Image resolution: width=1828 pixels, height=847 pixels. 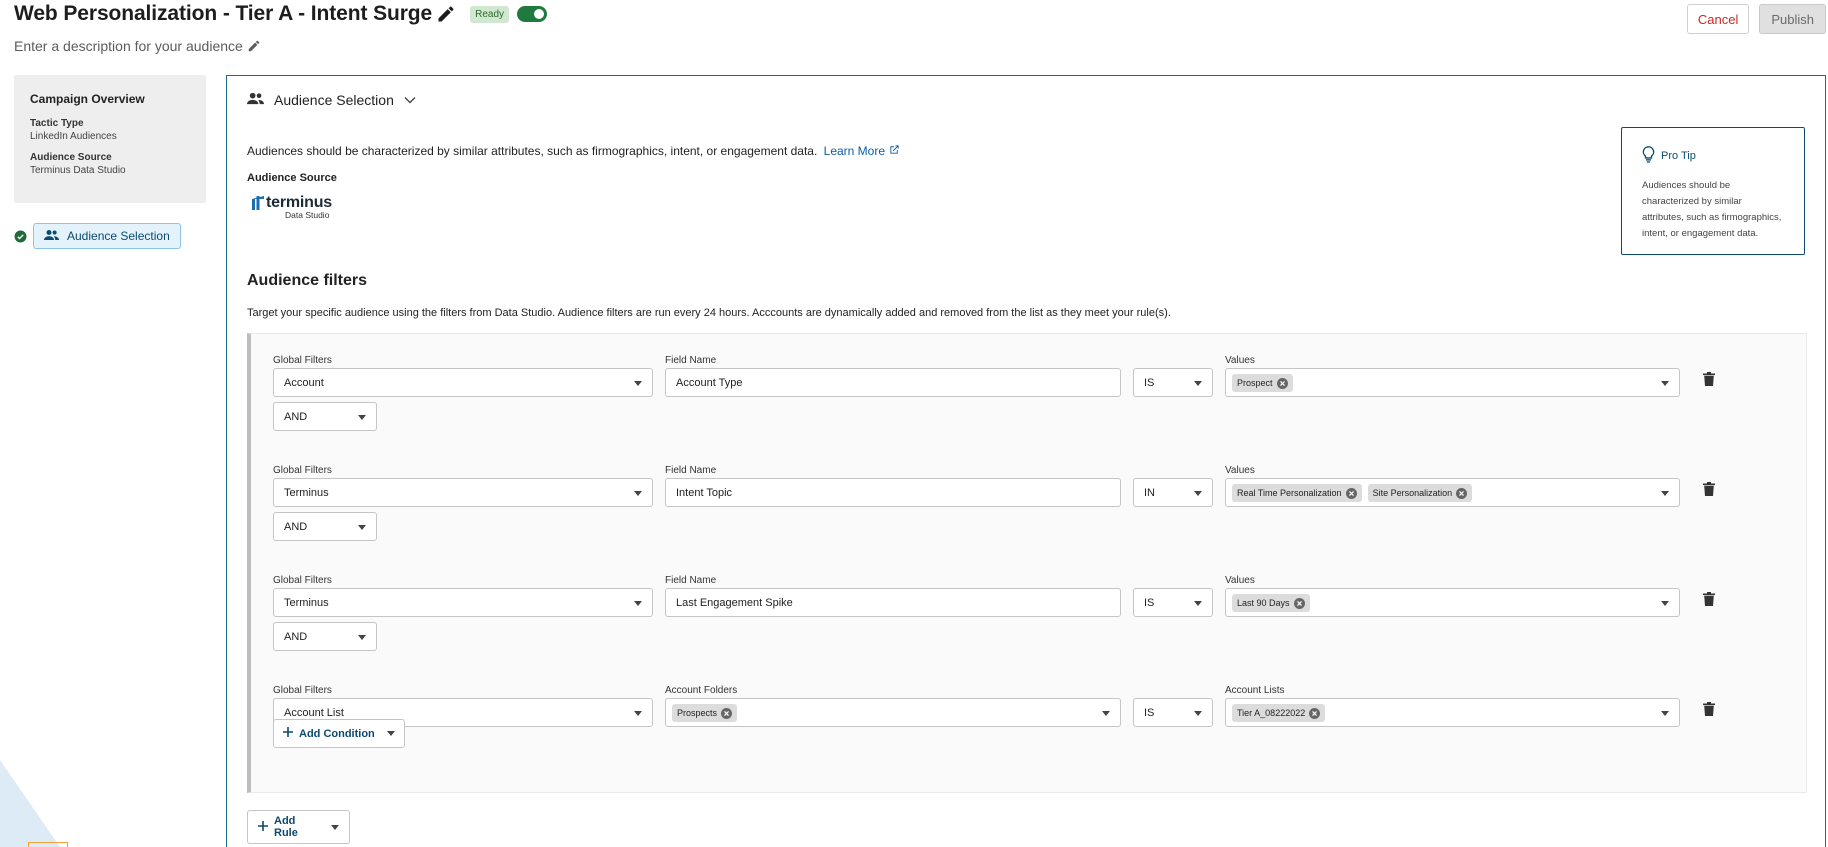 I want to click on add-condition-button: Add Condition, so click(x=339, y=733).